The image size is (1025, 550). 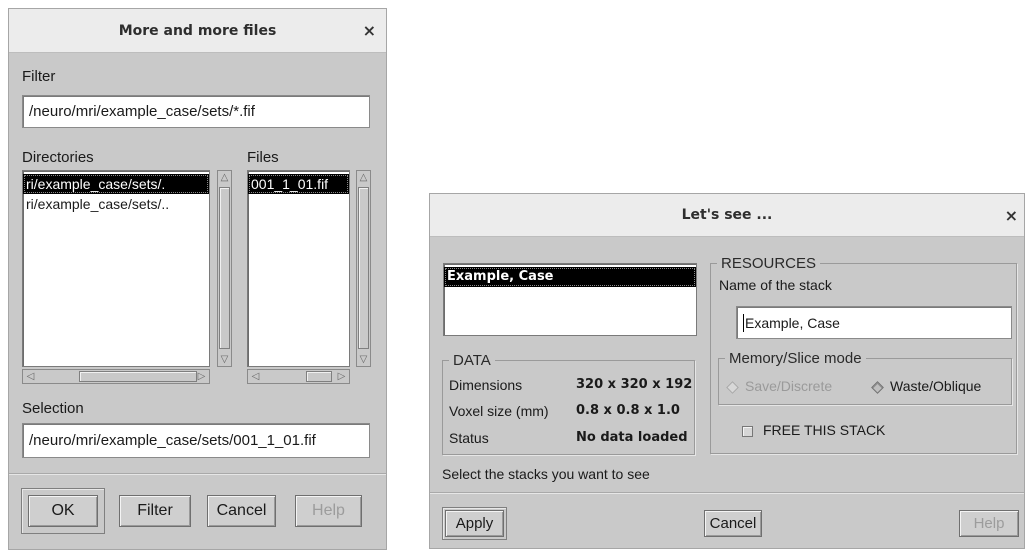 I want to click on filter-label: Filter, so click(x=39, y=76).